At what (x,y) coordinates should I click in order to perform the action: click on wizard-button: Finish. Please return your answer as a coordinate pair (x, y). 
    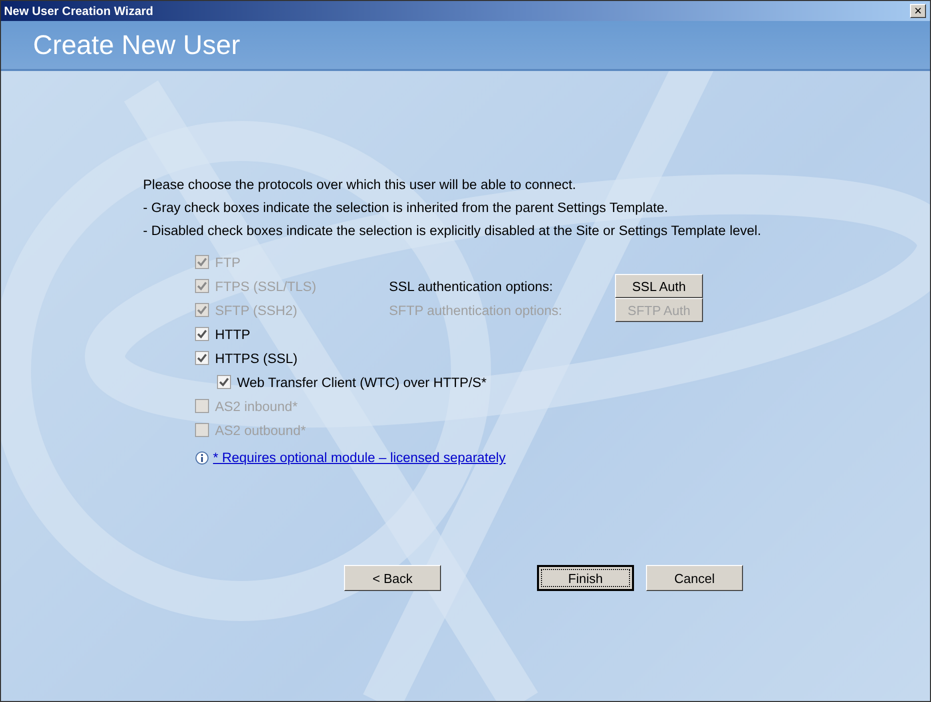
    Looking at the image, I should click on (585, 578).